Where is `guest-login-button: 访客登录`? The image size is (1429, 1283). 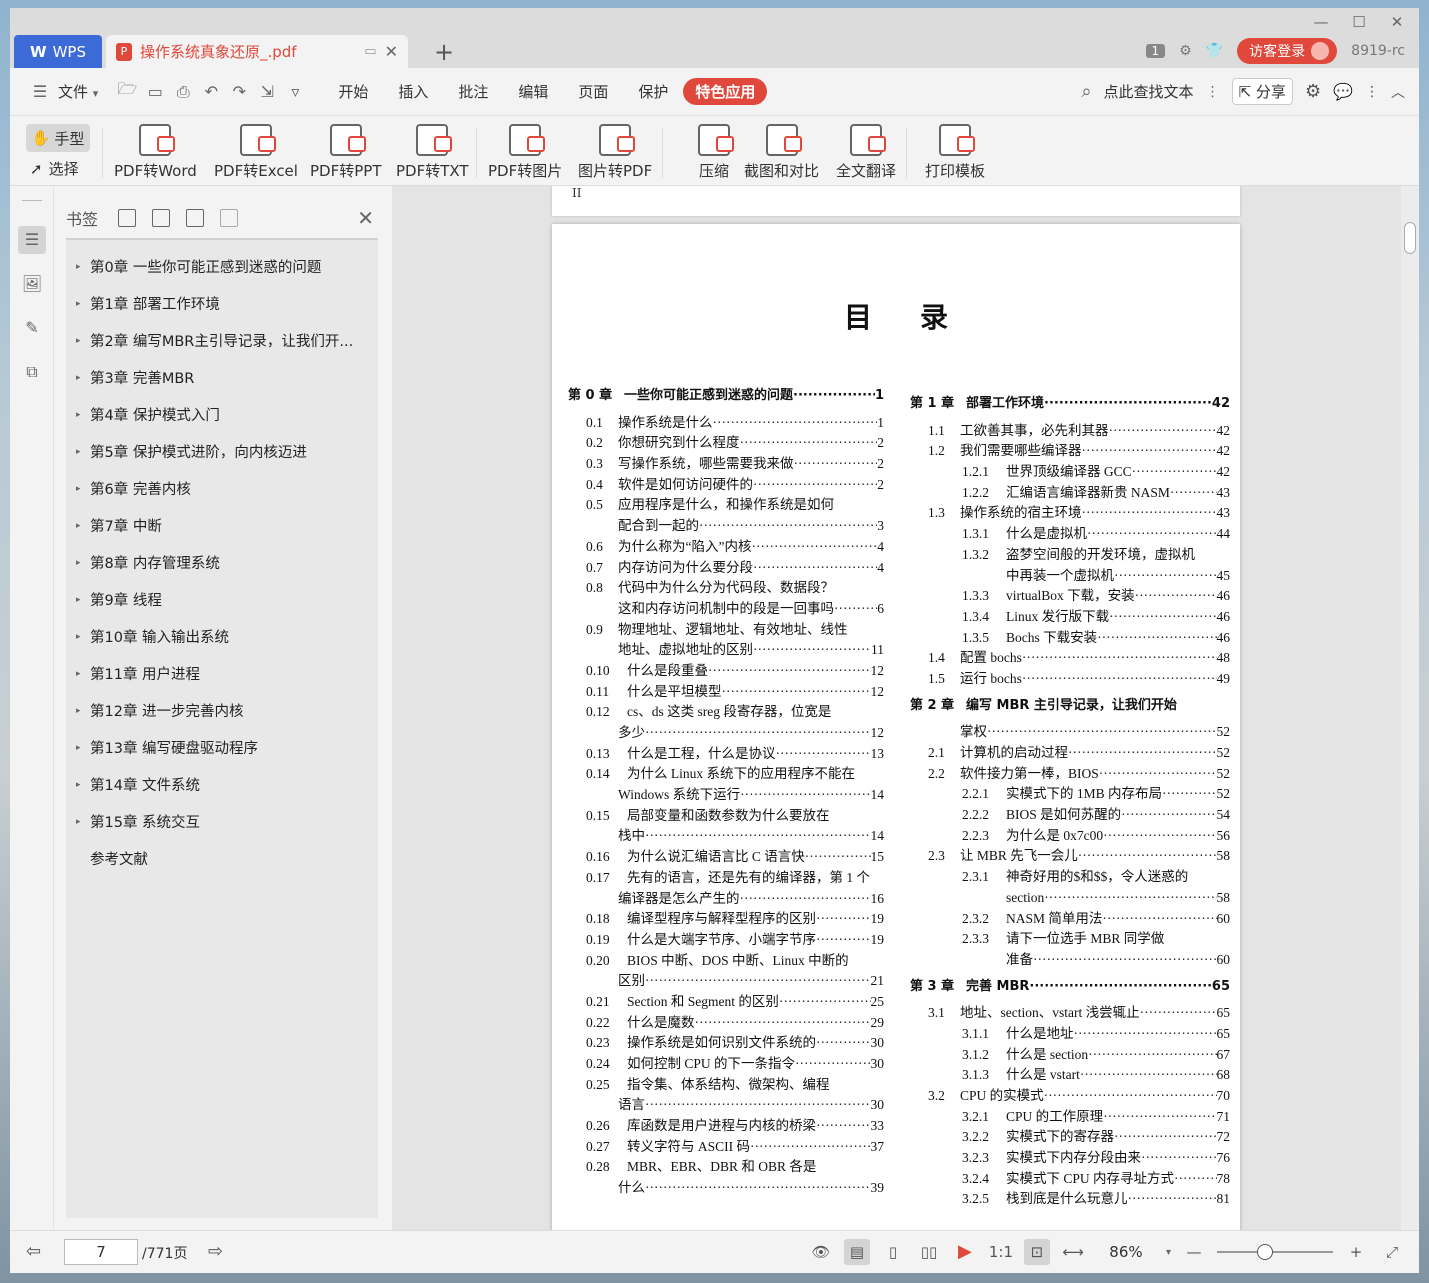 guest-login-button: 访客登录 is located at coordinates (1287, 51).